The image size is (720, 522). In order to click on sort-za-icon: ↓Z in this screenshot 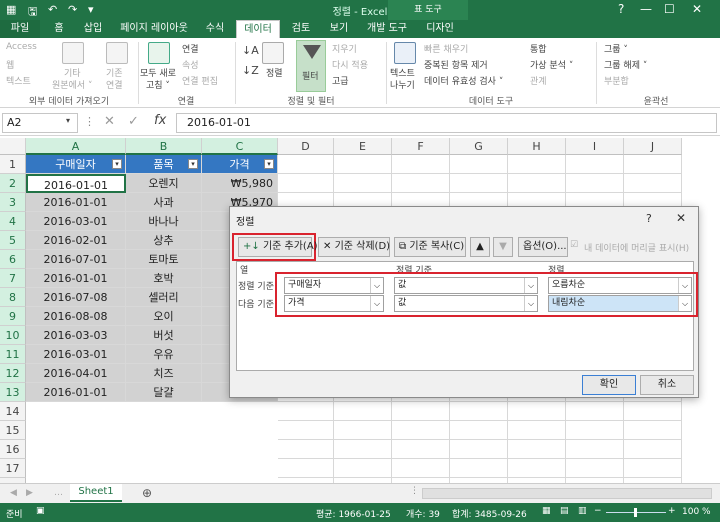, I will do `click(250, 70)`.